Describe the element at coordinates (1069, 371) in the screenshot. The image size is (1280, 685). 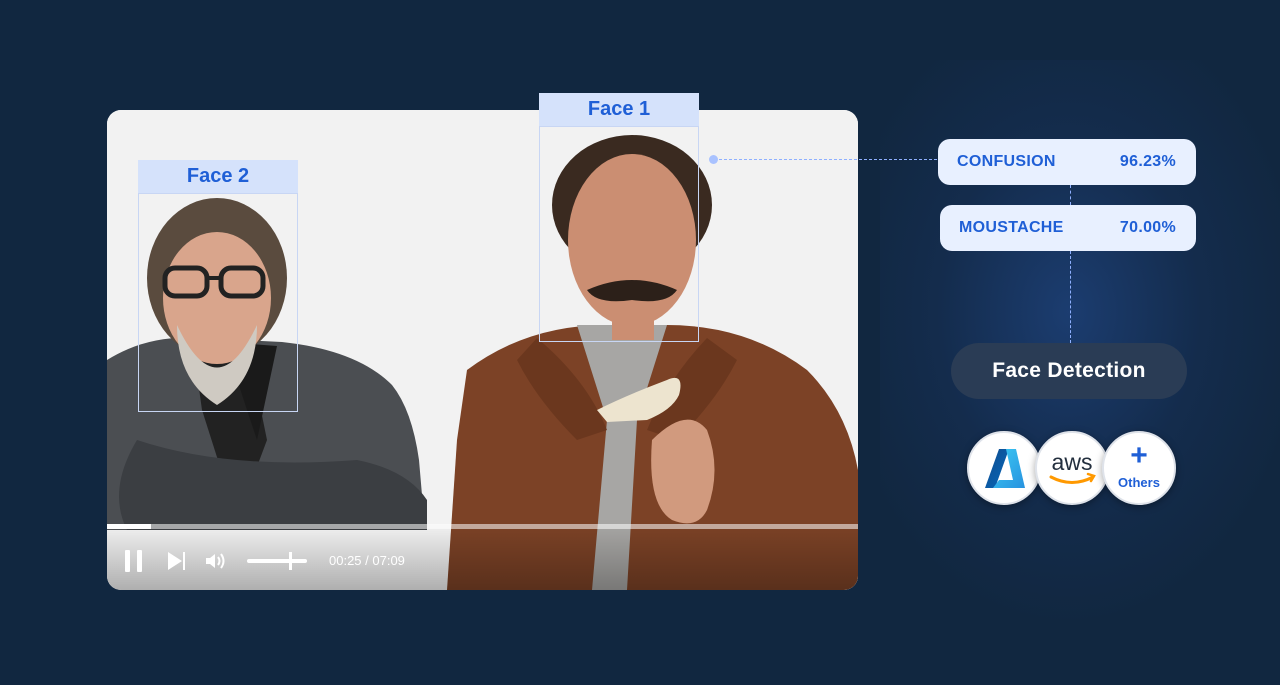
I see `face-detection-button: Face Detection` at that location.